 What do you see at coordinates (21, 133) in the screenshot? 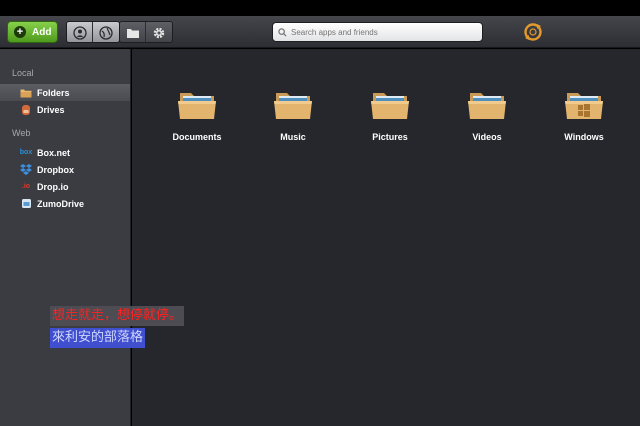
I see `section-label-web: Web` at bounding box center [21, 133].